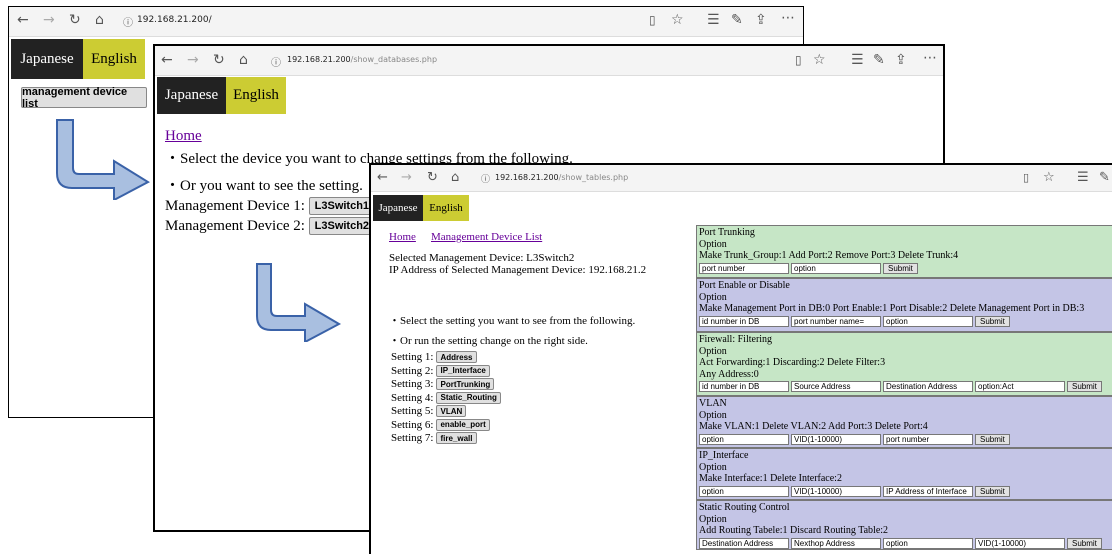 The image size is (1112, 554). I want to click on setting-button: Address, so click(456, 357).